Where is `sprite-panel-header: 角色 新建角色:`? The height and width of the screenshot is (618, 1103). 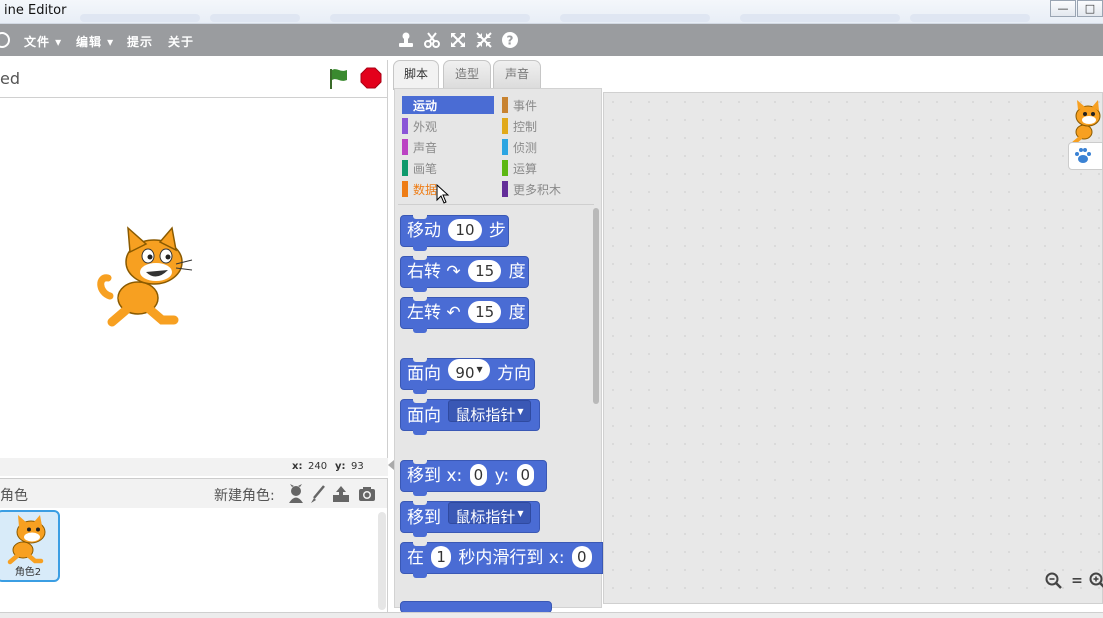 sprite-panel-header: 角色 新建角色: is located at coordinates (194, 493).